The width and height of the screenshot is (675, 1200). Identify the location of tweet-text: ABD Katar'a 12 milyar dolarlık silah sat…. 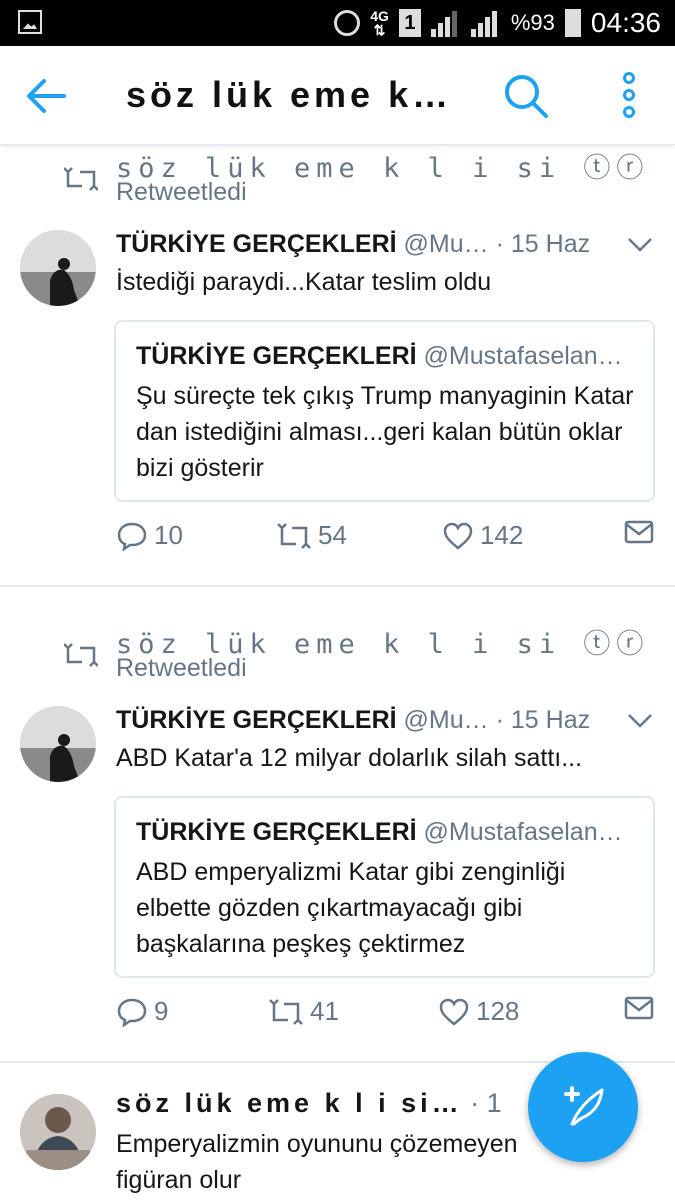
(349, 758).